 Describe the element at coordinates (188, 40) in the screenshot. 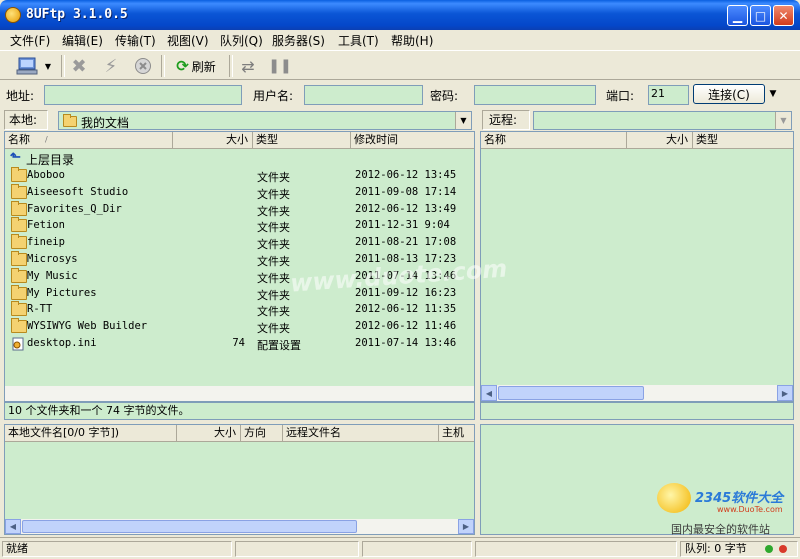

I see `menu-view: 视图(V)` at that location.